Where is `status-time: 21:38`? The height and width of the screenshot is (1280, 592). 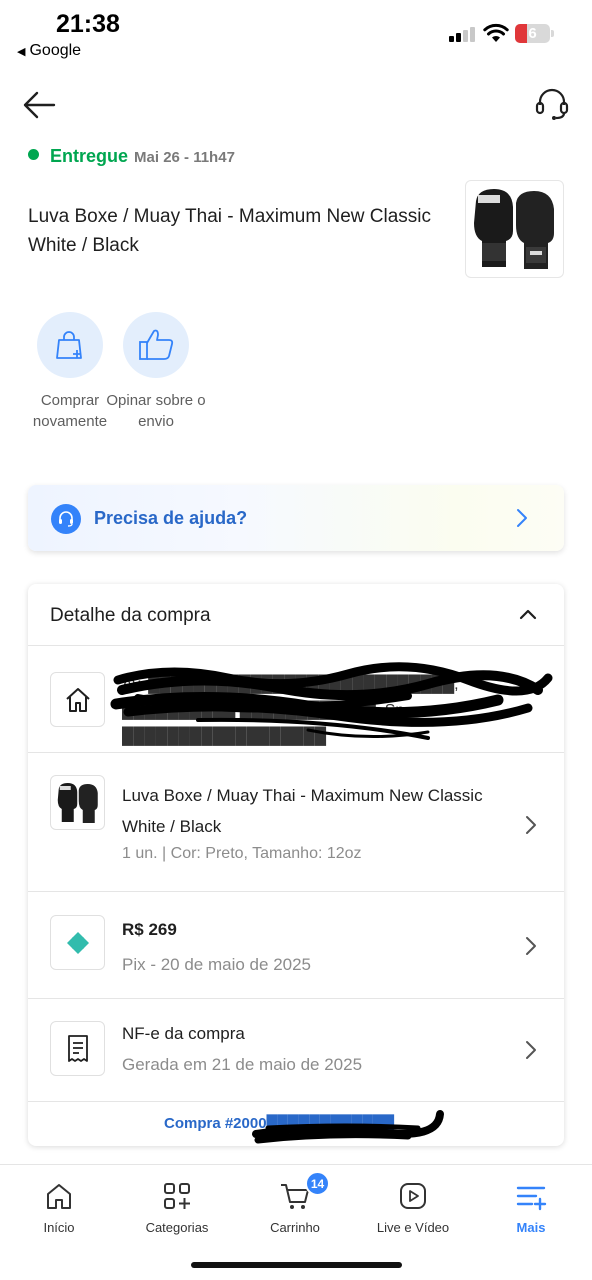 status-time: 21:38 is located at coordinates (88, 24).